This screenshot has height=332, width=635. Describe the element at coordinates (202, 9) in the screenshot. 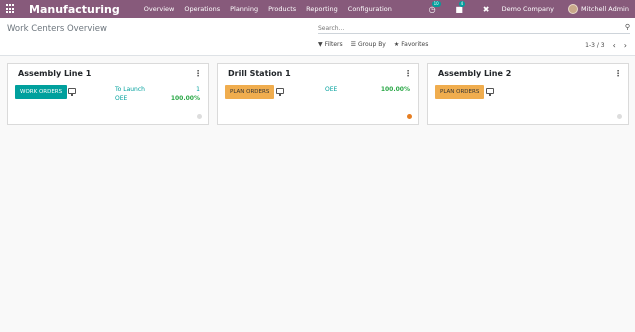

I see `menu-item-operations: Operations` at that location.